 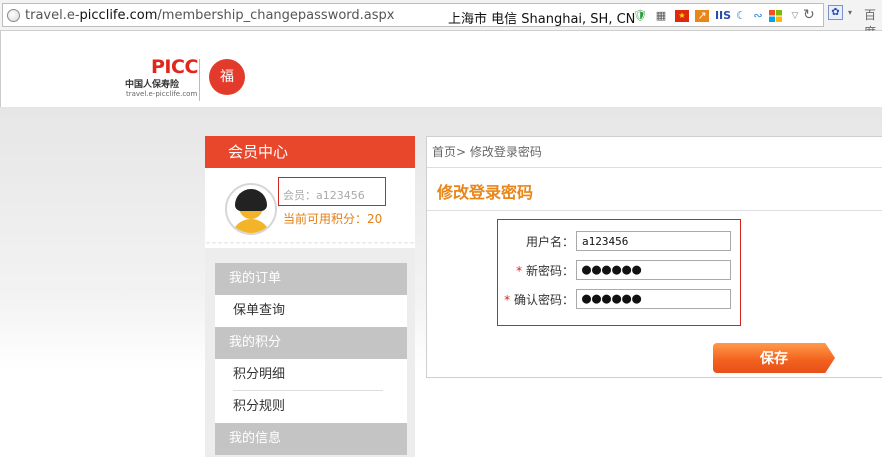 I want to click on breadcrumb: 首页> 修改登录密码, so click(x=654, y=152).